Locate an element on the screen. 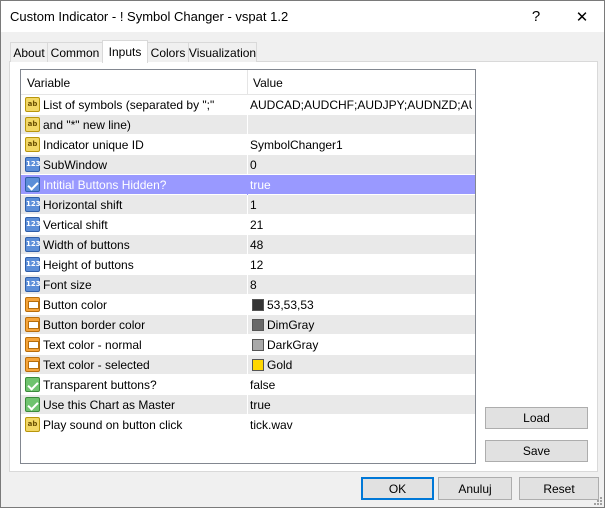 Image resolution: width=605 pixels, height=508 pixels. table-row: 123 Vertical shift 21 is located at coordinates (248, 225).